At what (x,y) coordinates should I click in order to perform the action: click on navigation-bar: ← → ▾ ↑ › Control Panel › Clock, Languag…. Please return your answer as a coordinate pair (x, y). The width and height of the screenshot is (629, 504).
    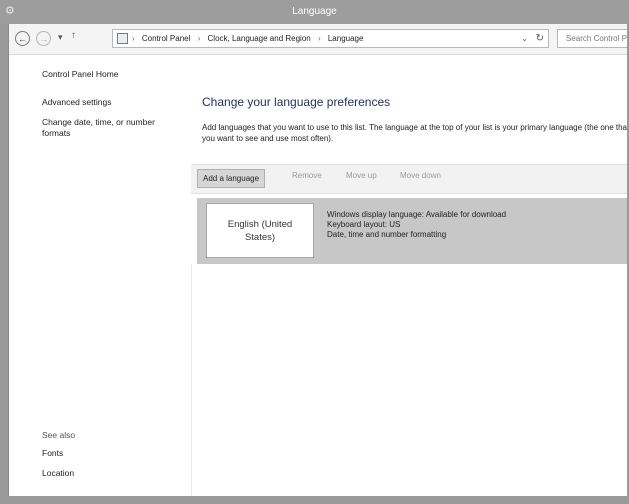
    Looking at the image, I should click on (319, 39).